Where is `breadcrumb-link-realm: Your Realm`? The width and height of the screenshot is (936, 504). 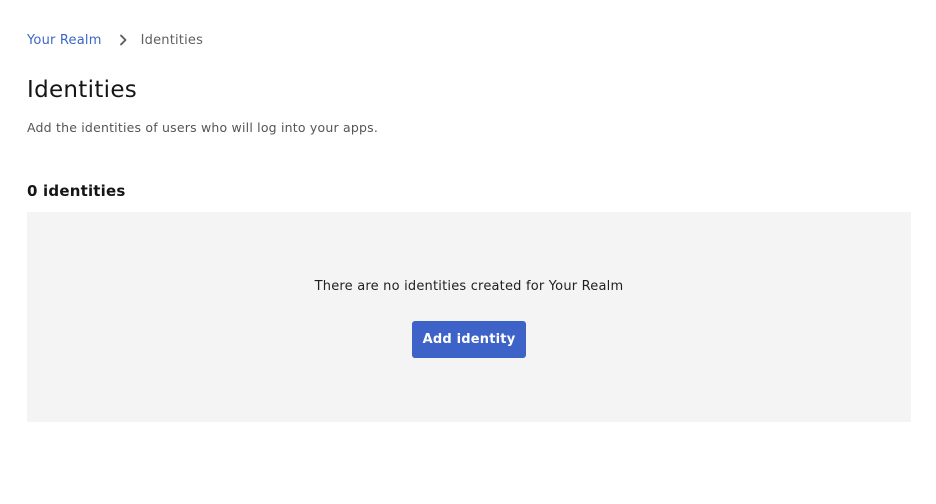 breadcrumb-link-realm: Your Realm is located at coordinates (64, 40).